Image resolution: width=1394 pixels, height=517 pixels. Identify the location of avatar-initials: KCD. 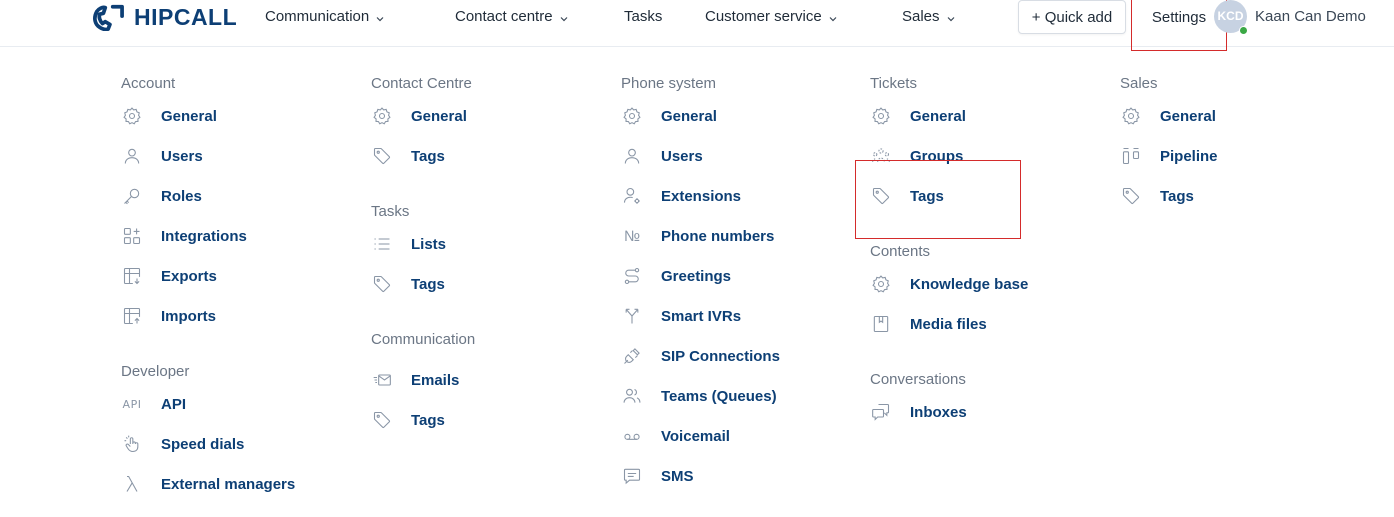
(1230, 16).